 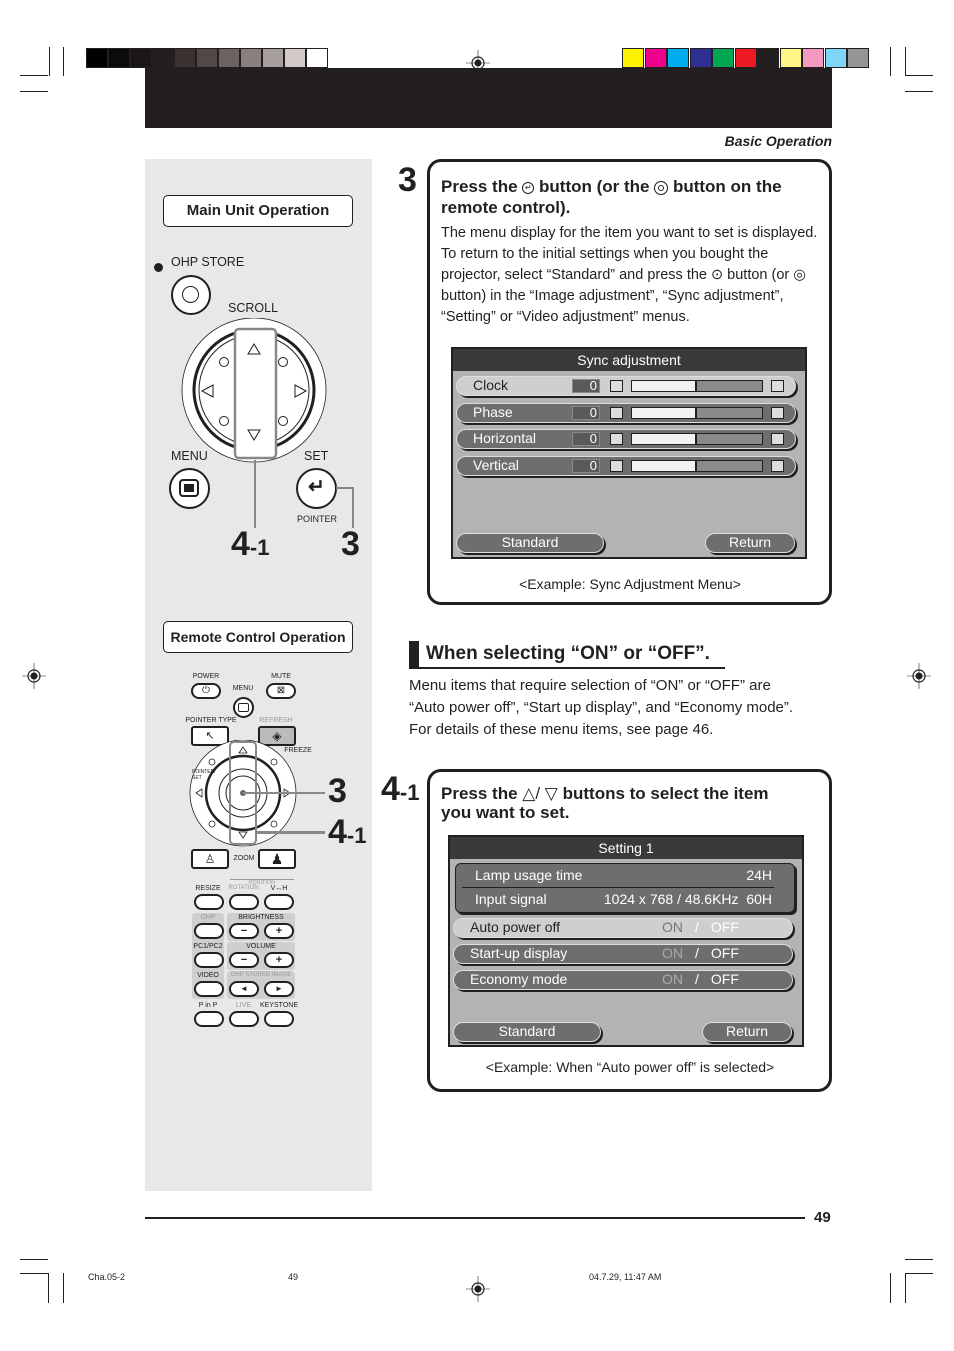 I want to click on keystone-button, so click(x=279, y=1019).